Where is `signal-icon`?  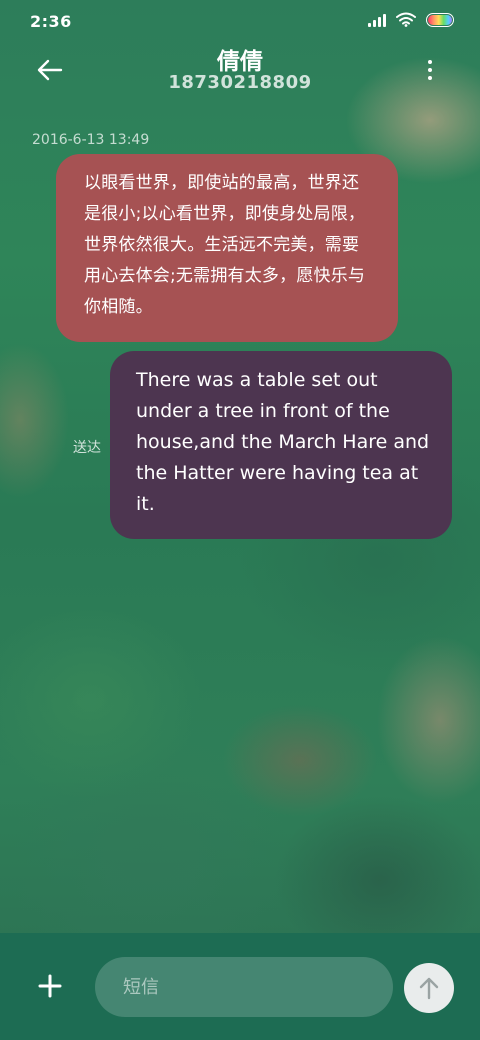 signal-icon is located at coordinates (377, 20).